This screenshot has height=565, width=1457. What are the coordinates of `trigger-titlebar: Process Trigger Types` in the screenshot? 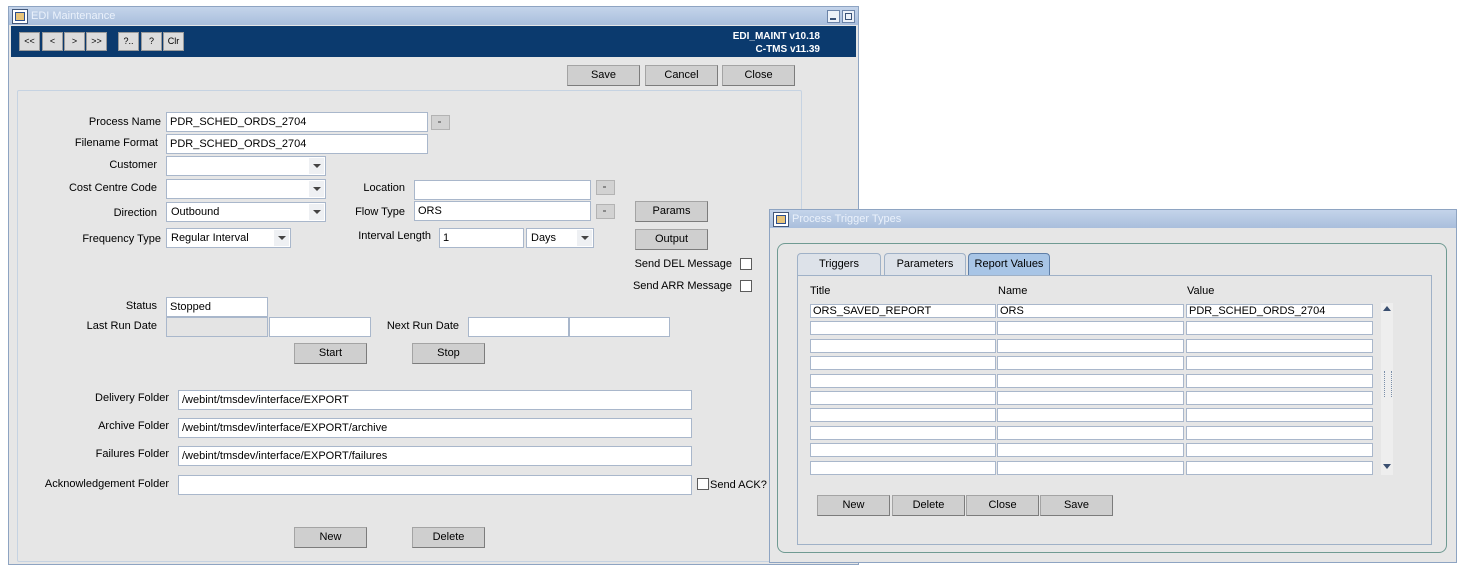 It's located at (1113, 219).